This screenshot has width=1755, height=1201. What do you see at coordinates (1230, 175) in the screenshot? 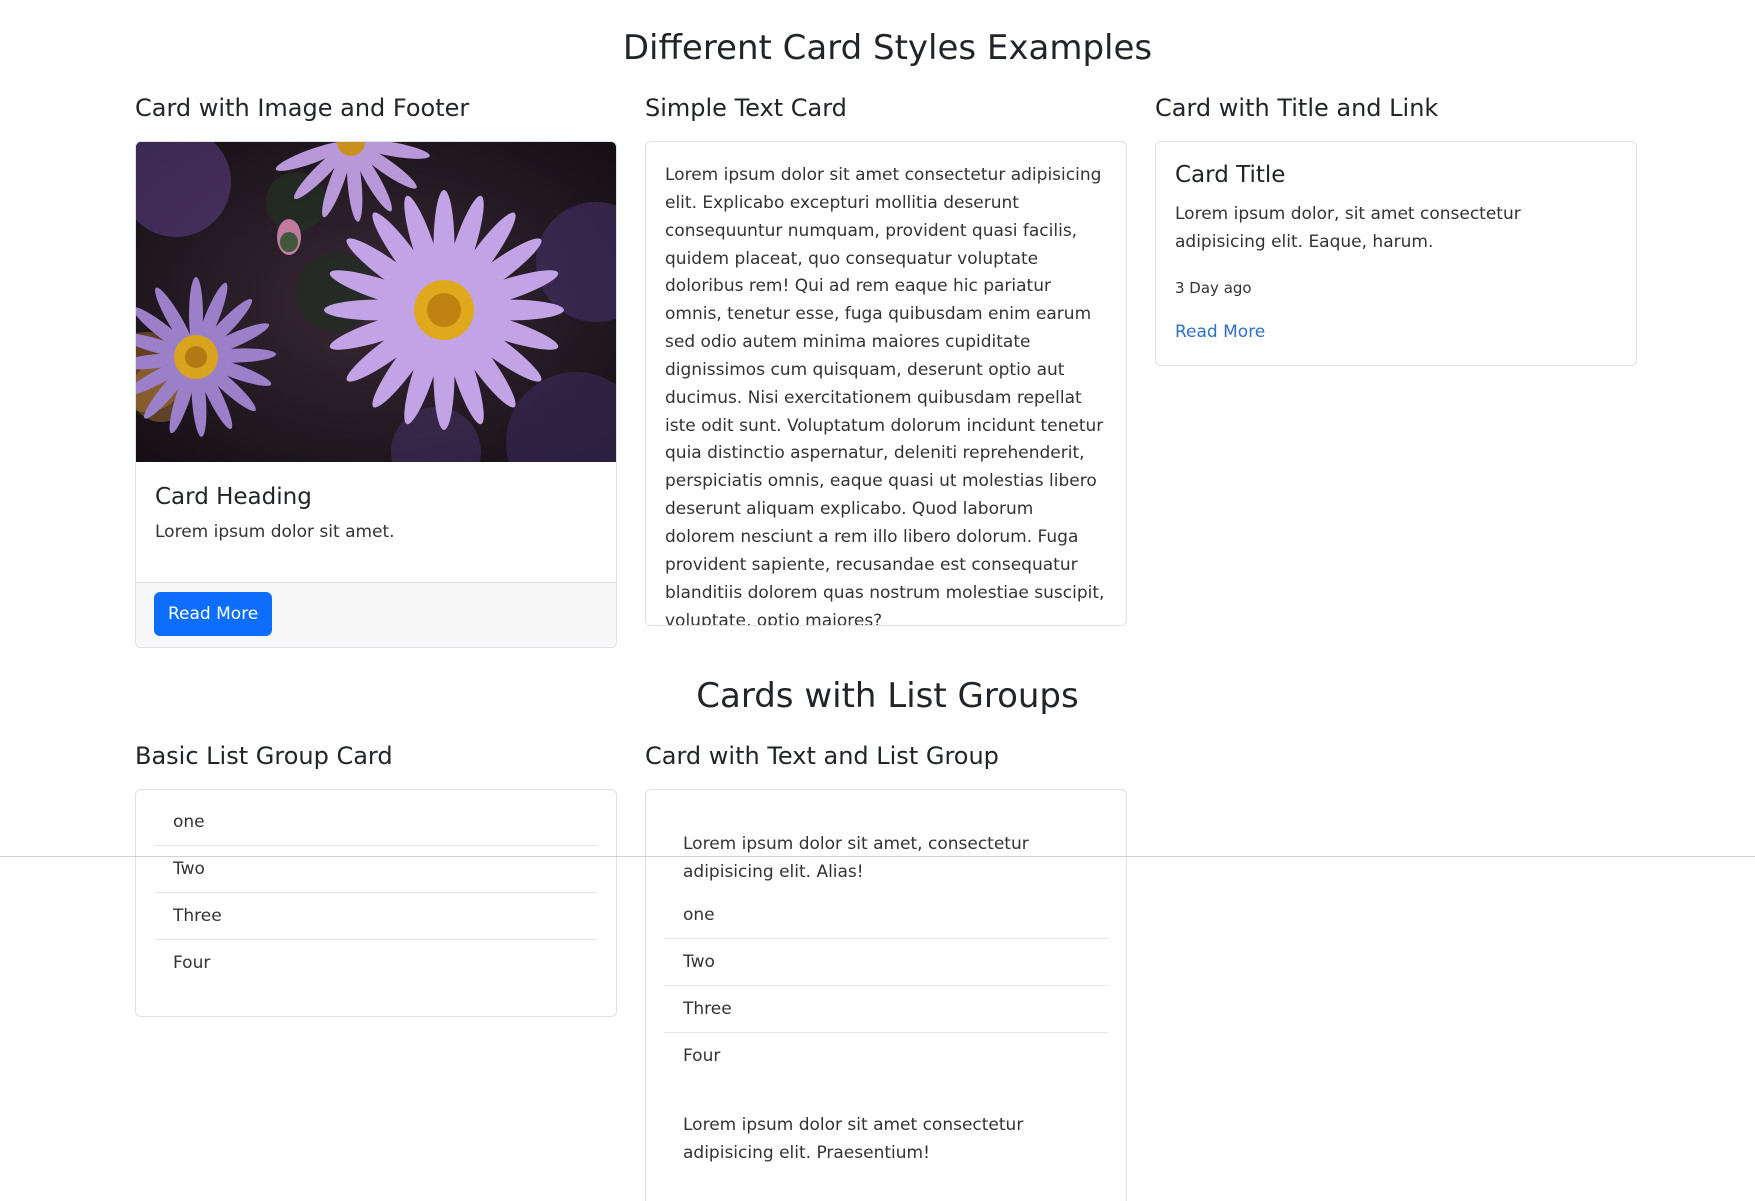
I see `card-title: Card Title` at bounding box center [1230, 175].